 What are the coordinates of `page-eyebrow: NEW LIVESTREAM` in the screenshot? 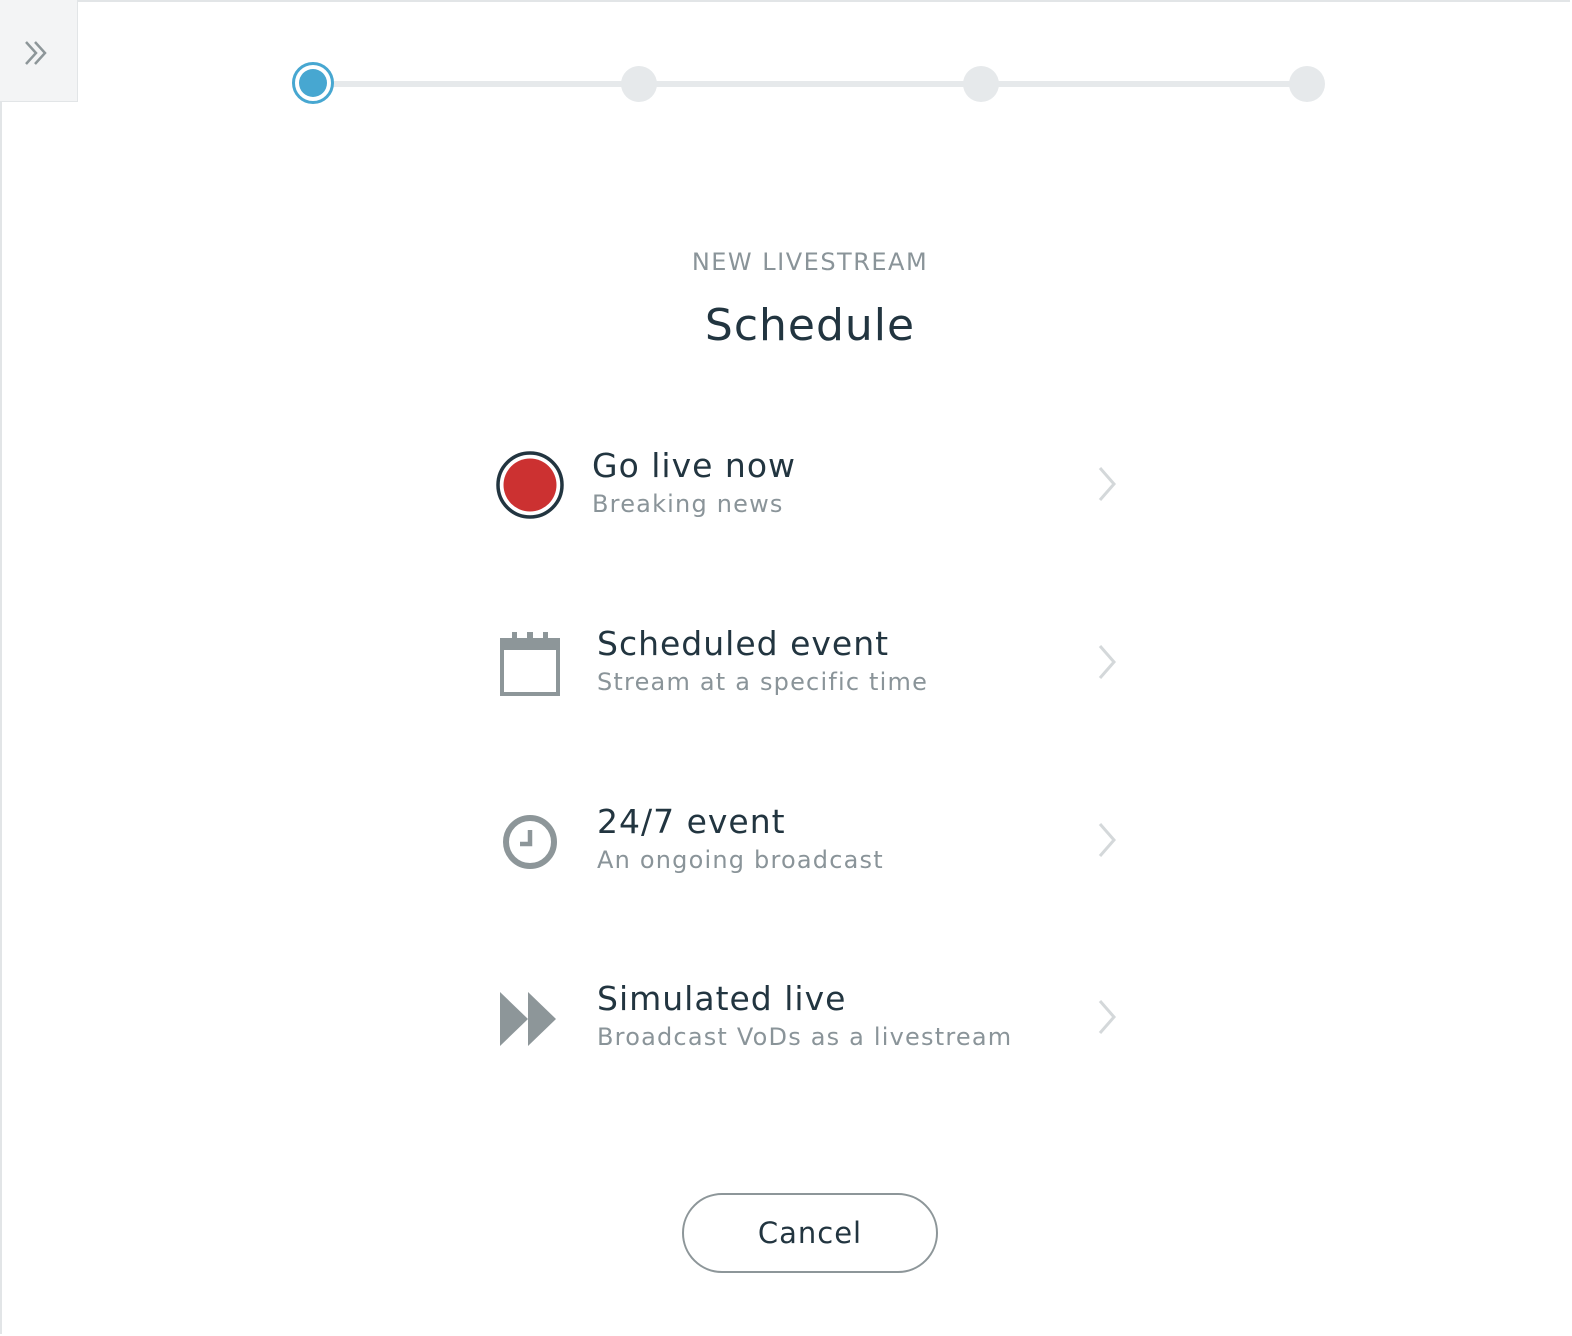 It's located at (810, 262).